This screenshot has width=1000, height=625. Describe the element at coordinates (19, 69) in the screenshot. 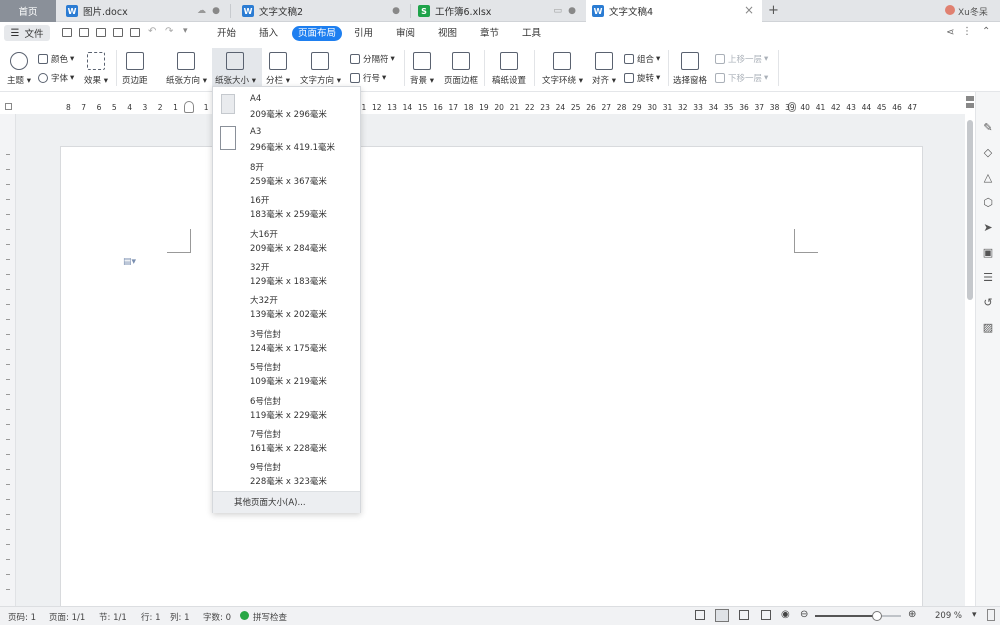

I see `theme-button: 主题 ▾` at that location.